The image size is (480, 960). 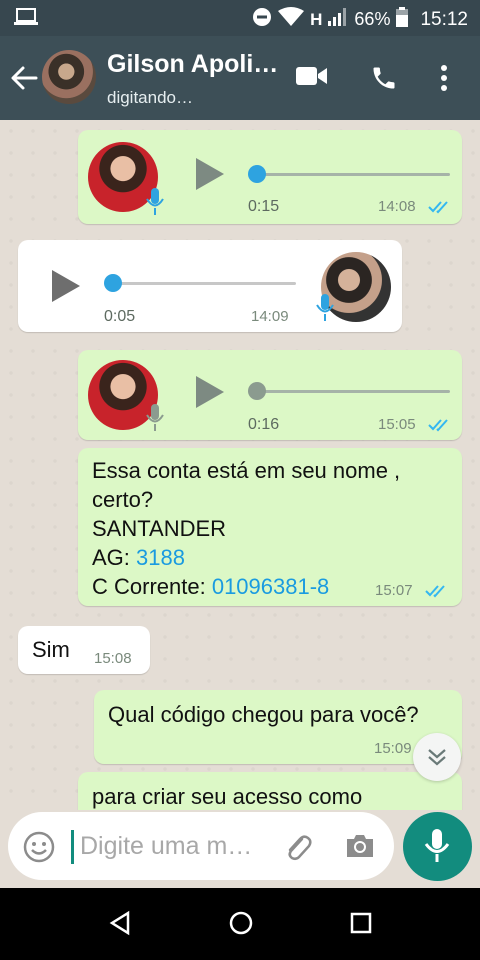 I want to click on wifi-icon, so click(x=291, y=19).